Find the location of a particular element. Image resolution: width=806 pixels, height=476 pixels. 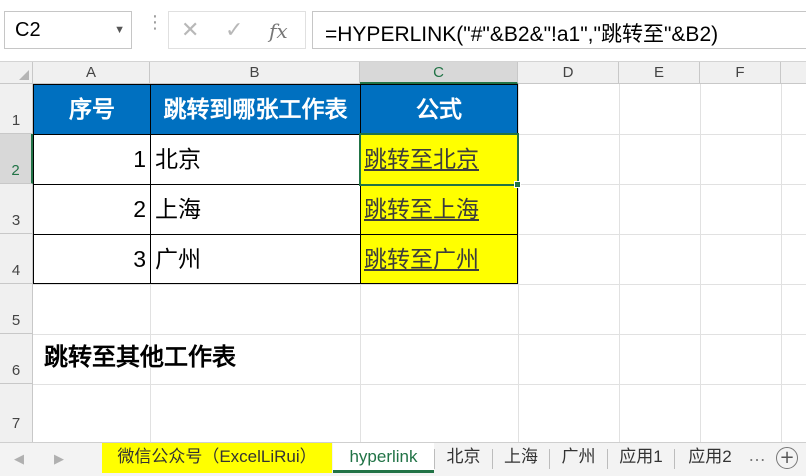

formula-text: =HYPERLINK("#"&B2&"!a1","跳转至"&B2) is located at coordinates (522, 34).